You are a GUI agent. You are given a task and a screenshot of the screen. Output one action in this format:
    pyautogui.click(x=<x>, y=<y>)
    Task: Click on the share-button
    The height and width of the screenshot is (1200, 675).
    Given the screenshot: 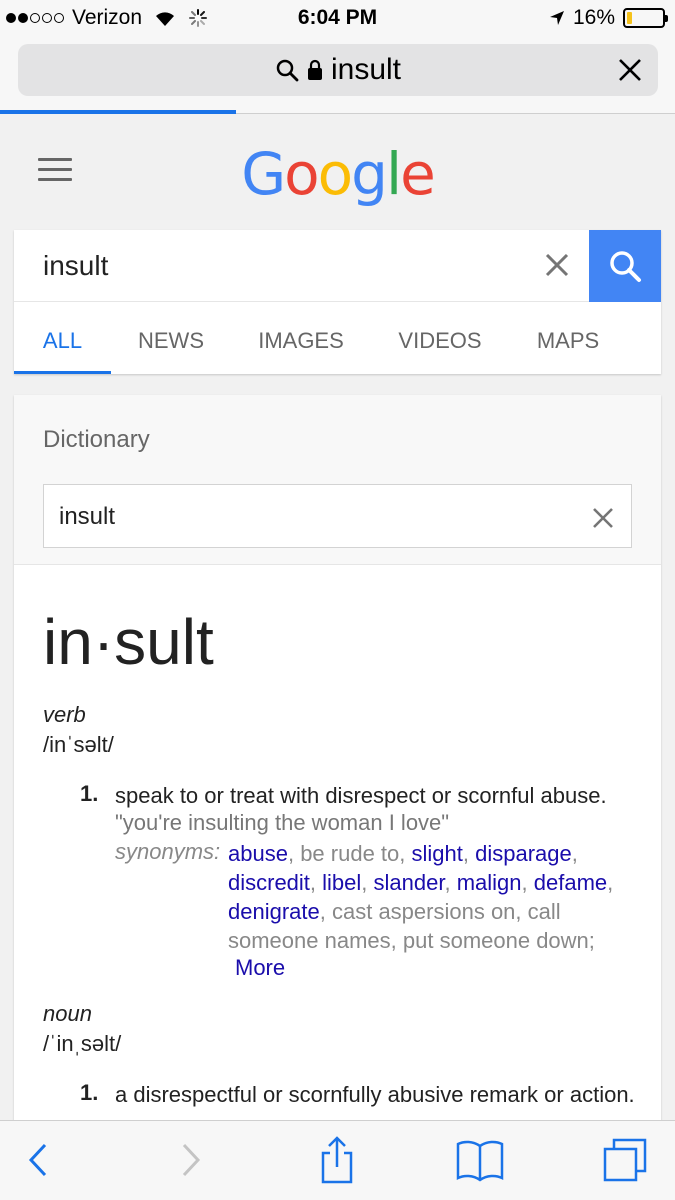 What is the action you would take?
    pyautogui.click(x=337, y=1160)
    